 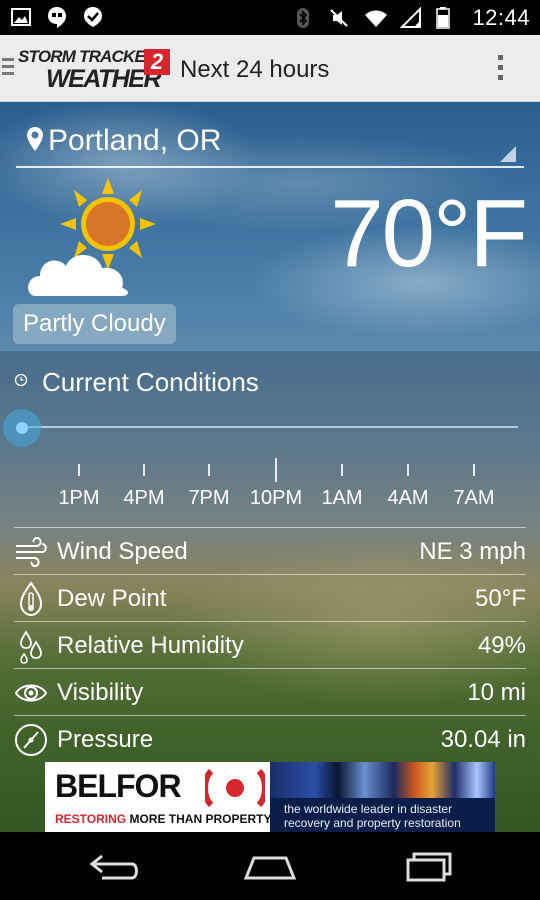 What do you see at coordinates (31, 740) in the screenshot?
I see `pressure-gauge-icon` at bounding box center [31, 740].